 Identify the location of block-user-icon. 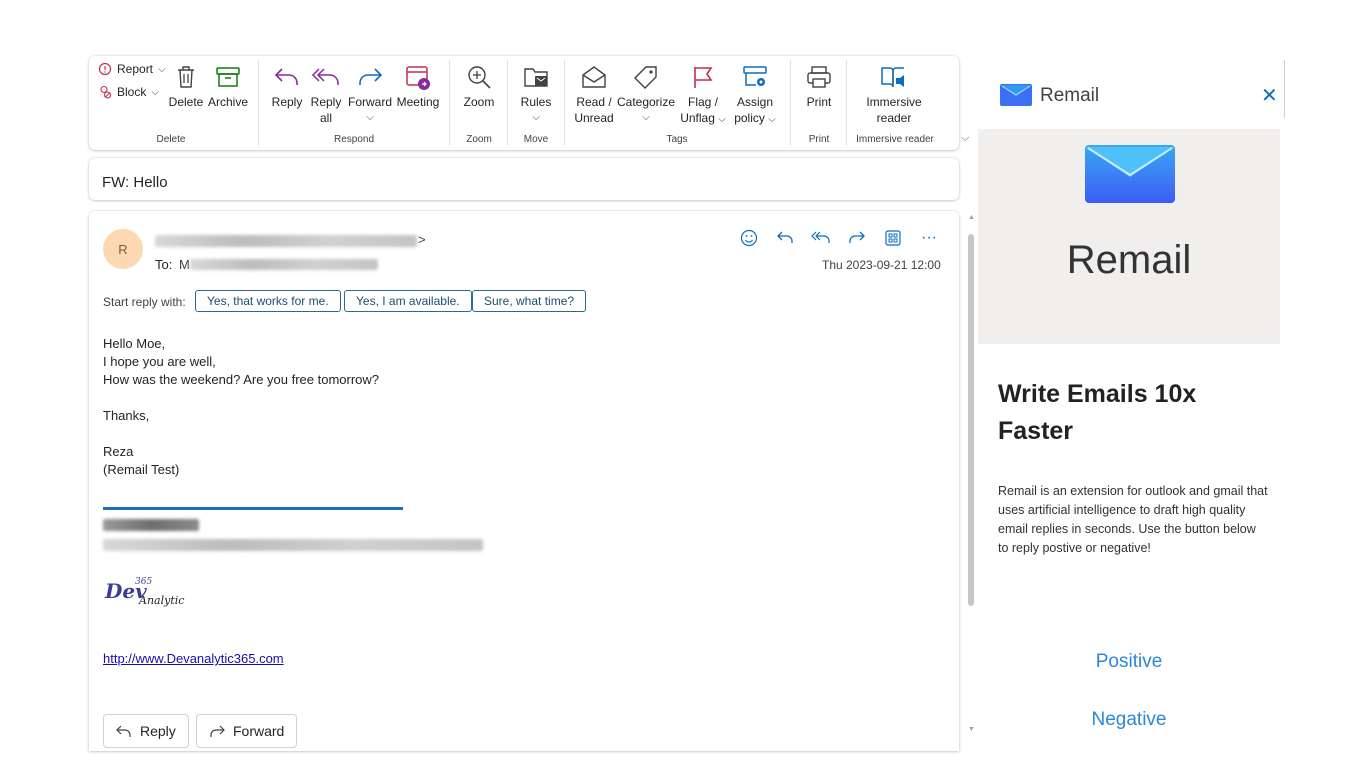
(106, 92).